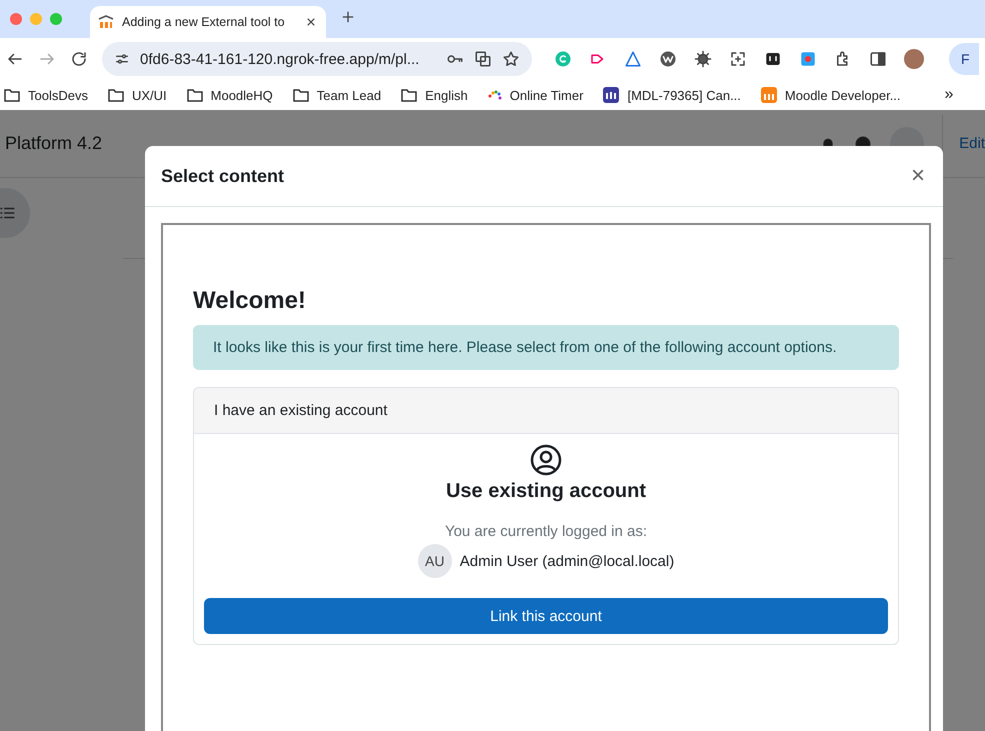 This screenshot has height=731, width=985. I want to click on reload-icon, so click(79, 59).